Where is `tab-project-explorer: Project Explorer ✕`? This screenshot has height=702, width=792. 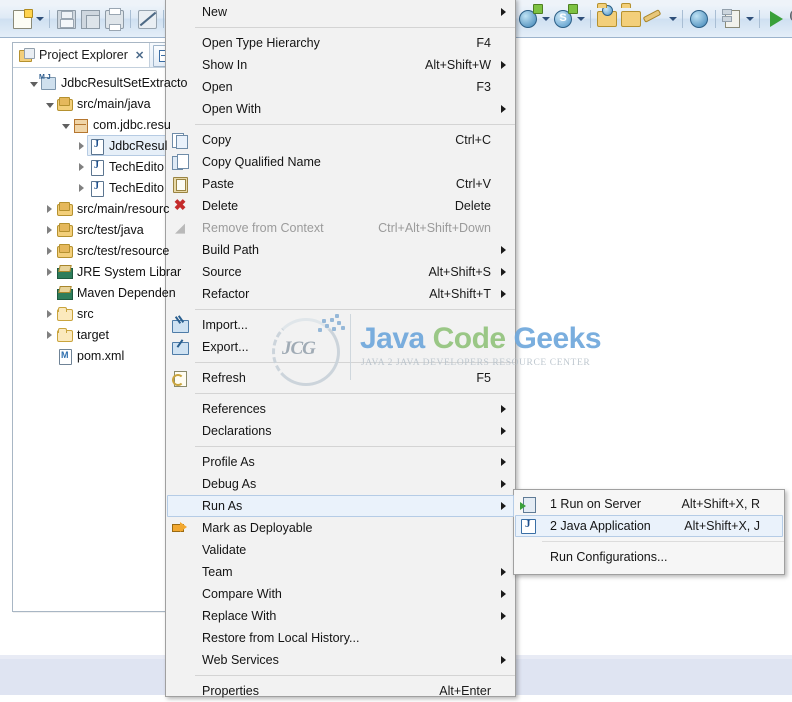 tab-project-explorer: Project Explorer ✕ is located at coordinates (82, 55).